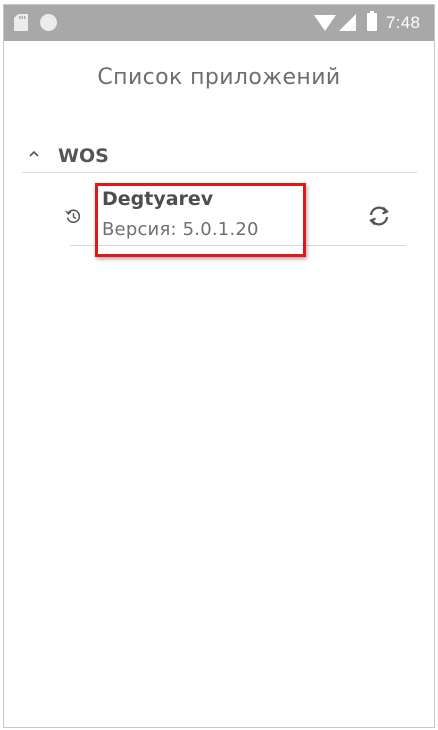  I want to click on group-label: WOS, so click(83, 156).